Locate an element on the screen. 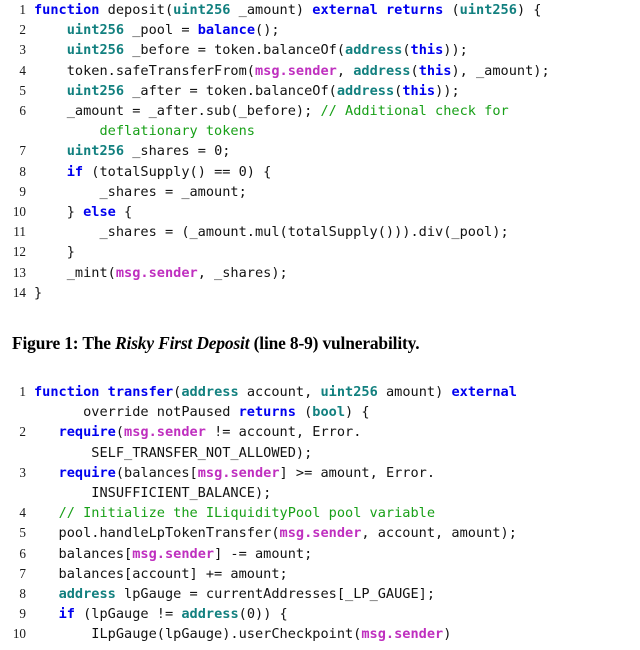 The width and height of the screenshot is (640, 650). code-token: { is located at coordinates (124, 212).